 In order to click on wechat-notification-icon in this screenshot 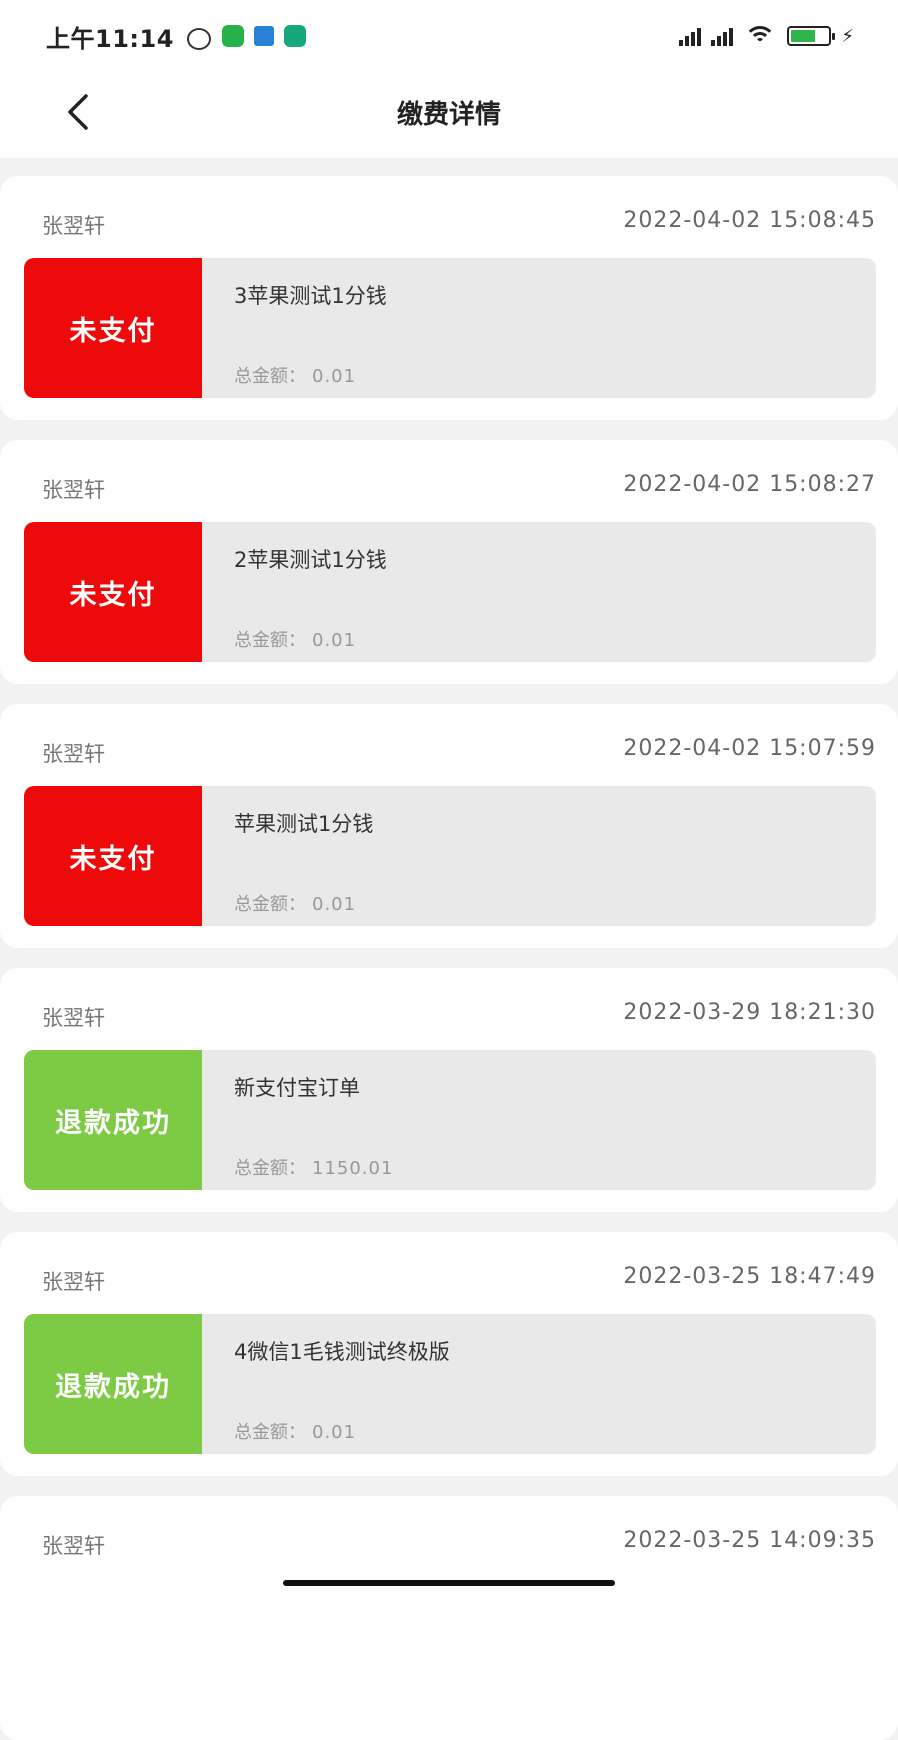, I will do `click(232, 36)`.